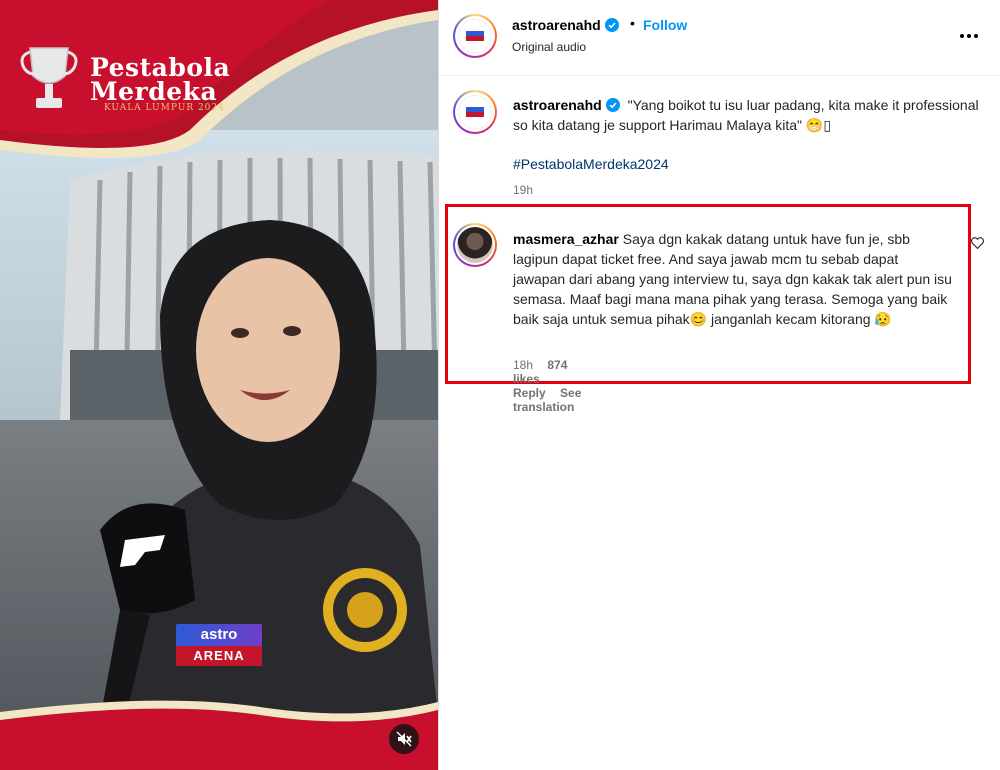 The image size is (1000, 770). I want to click on heart-icon, so click(977, 243).